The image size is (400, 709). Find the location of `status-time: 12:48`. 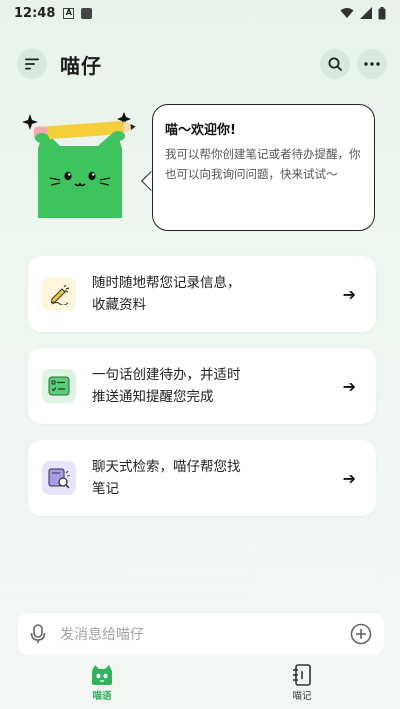

status-time: 12:48 is located at coordinates (35, 13).